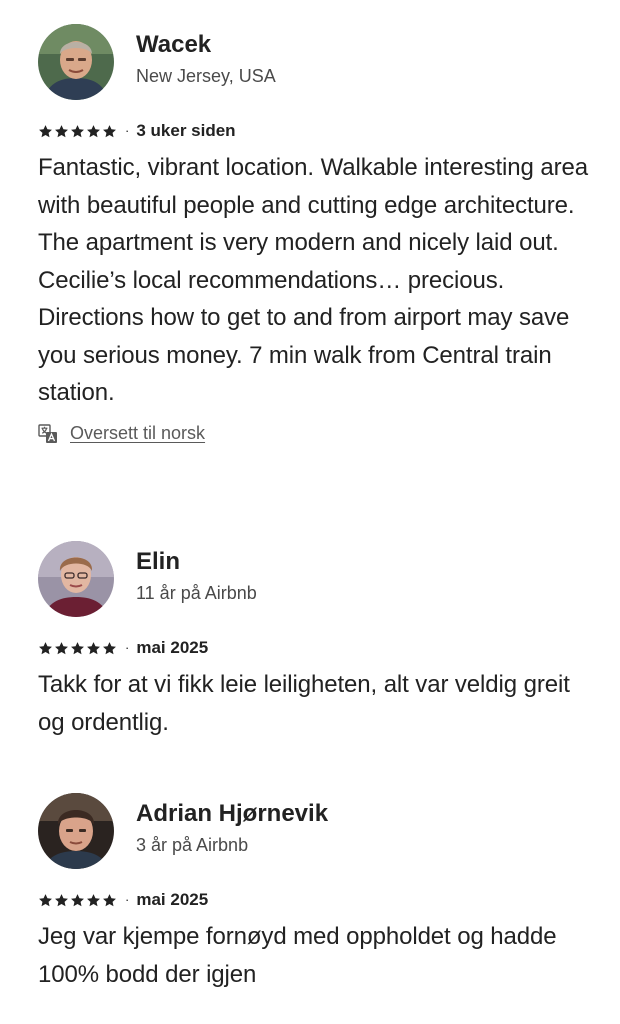 This screenshot has height=1024, width=620. Describe the element at coordinates (206, 76) in the screenshot. I see `reviewer-location: New Jersey, USA` at that location.